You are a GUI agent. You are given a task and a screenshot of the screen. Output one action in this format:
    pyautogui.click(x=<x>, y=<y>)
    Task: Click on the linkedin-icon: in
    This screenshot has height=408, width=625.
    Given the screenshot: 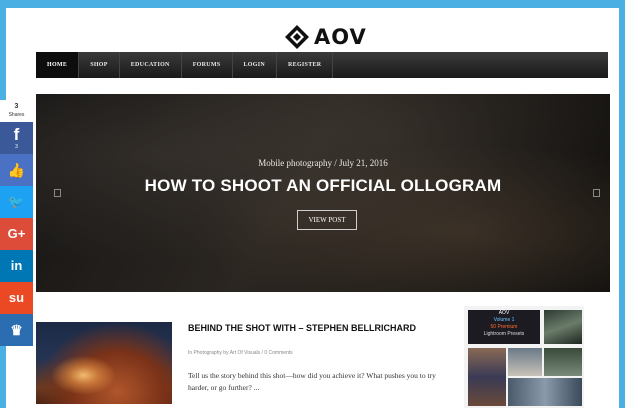 What is the action you would take?
    pyautogui.click(x=16, y=265)
    